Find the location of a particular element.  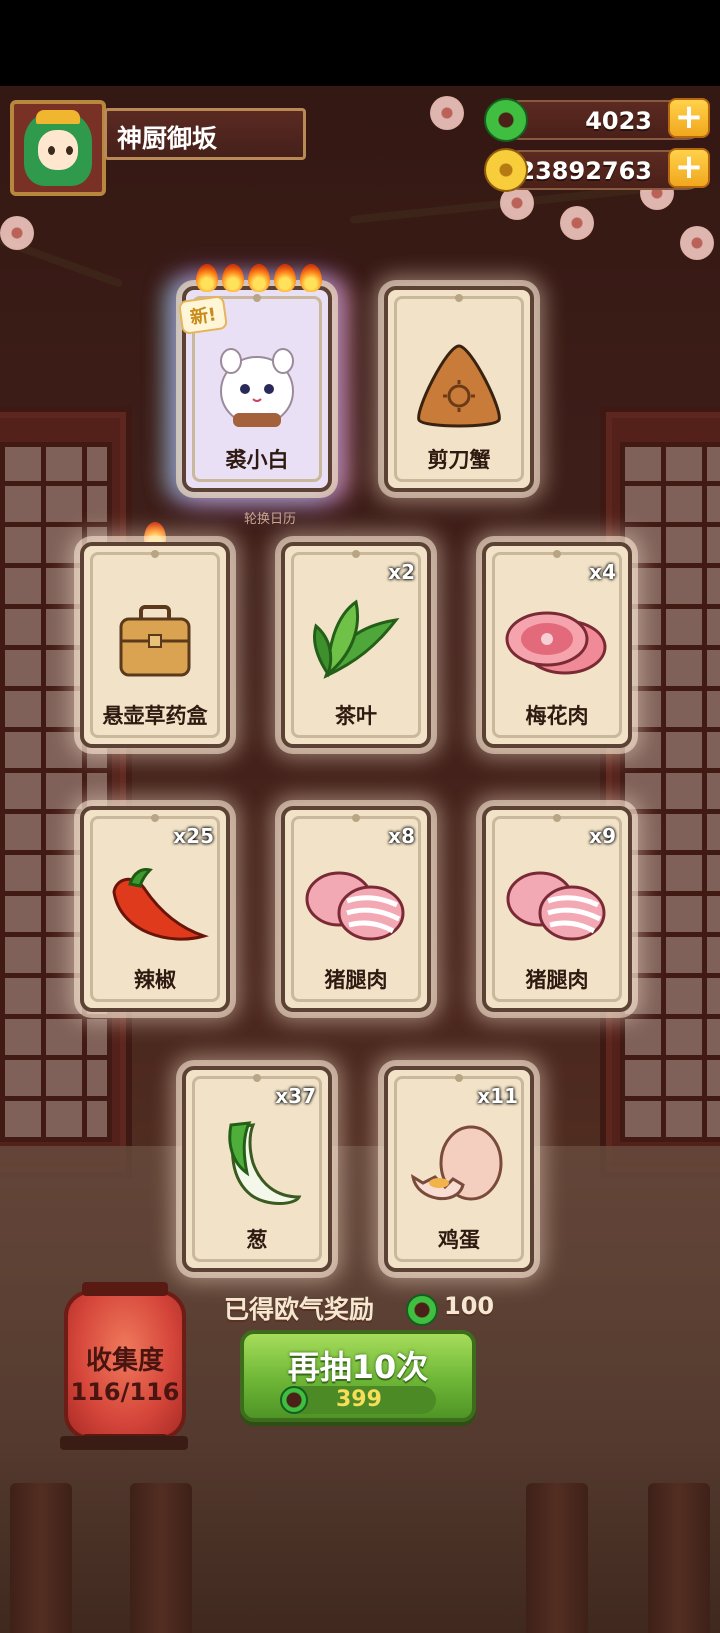

item-count: x37 is located at coordinates (295, 1096).